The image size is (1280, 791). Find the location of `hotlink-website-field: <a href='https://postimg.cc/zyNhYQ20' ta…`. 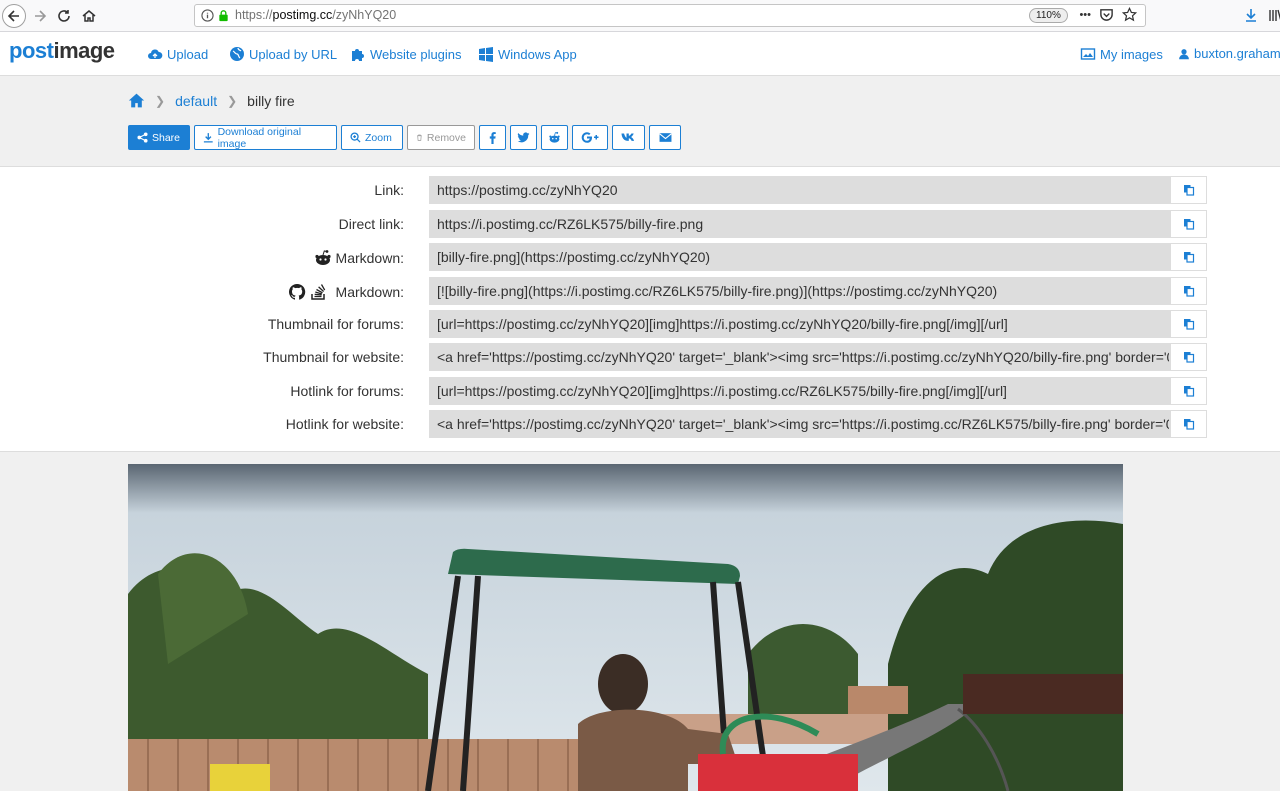

hotlink-website-field: <a href='https://postimg.cc/zyNhYQ20' ta… is located at coordinates (799, 424).